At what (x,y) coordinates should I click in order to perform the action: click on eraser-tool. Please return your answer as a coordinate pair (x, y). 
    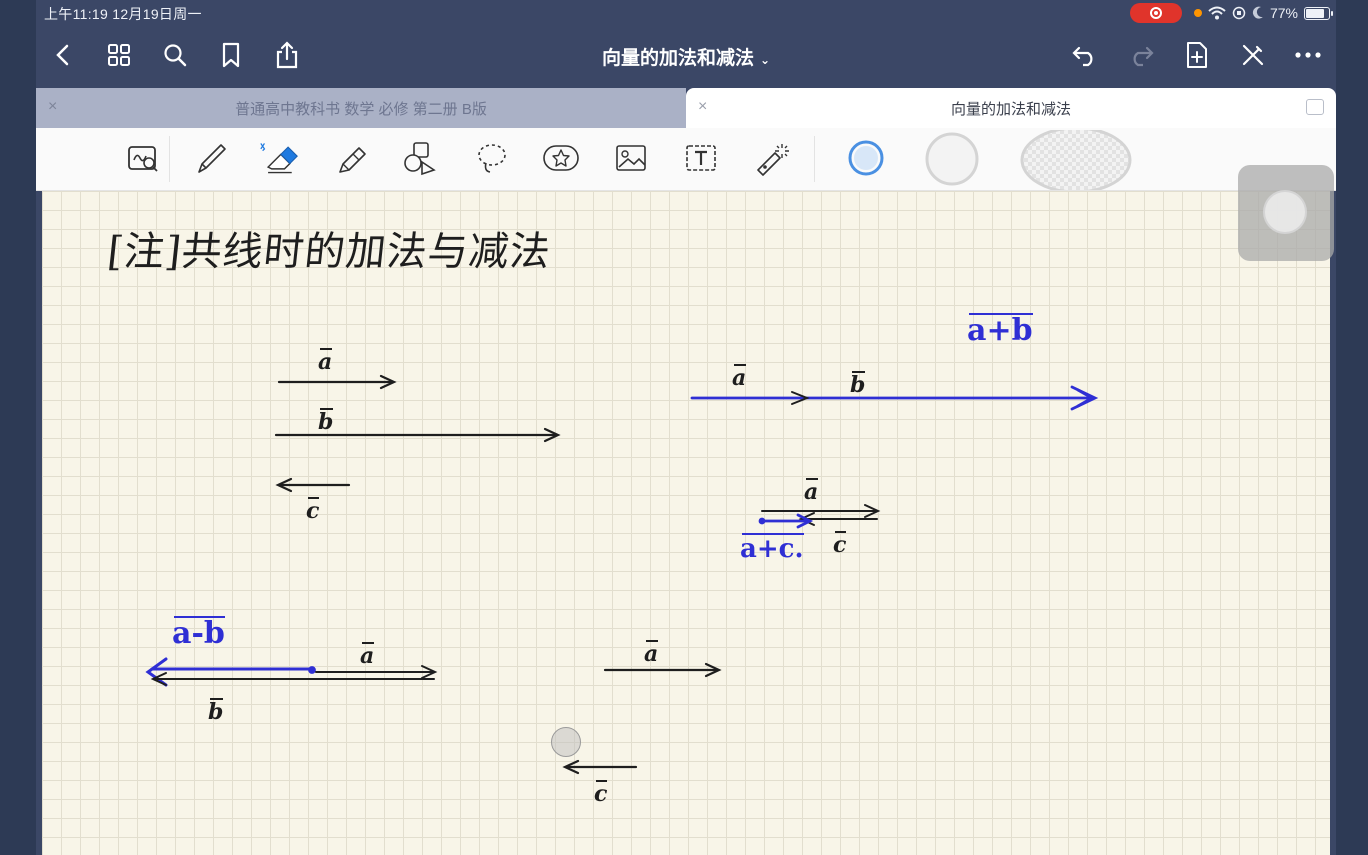
    Looking at the image, I should click on (279, 158).